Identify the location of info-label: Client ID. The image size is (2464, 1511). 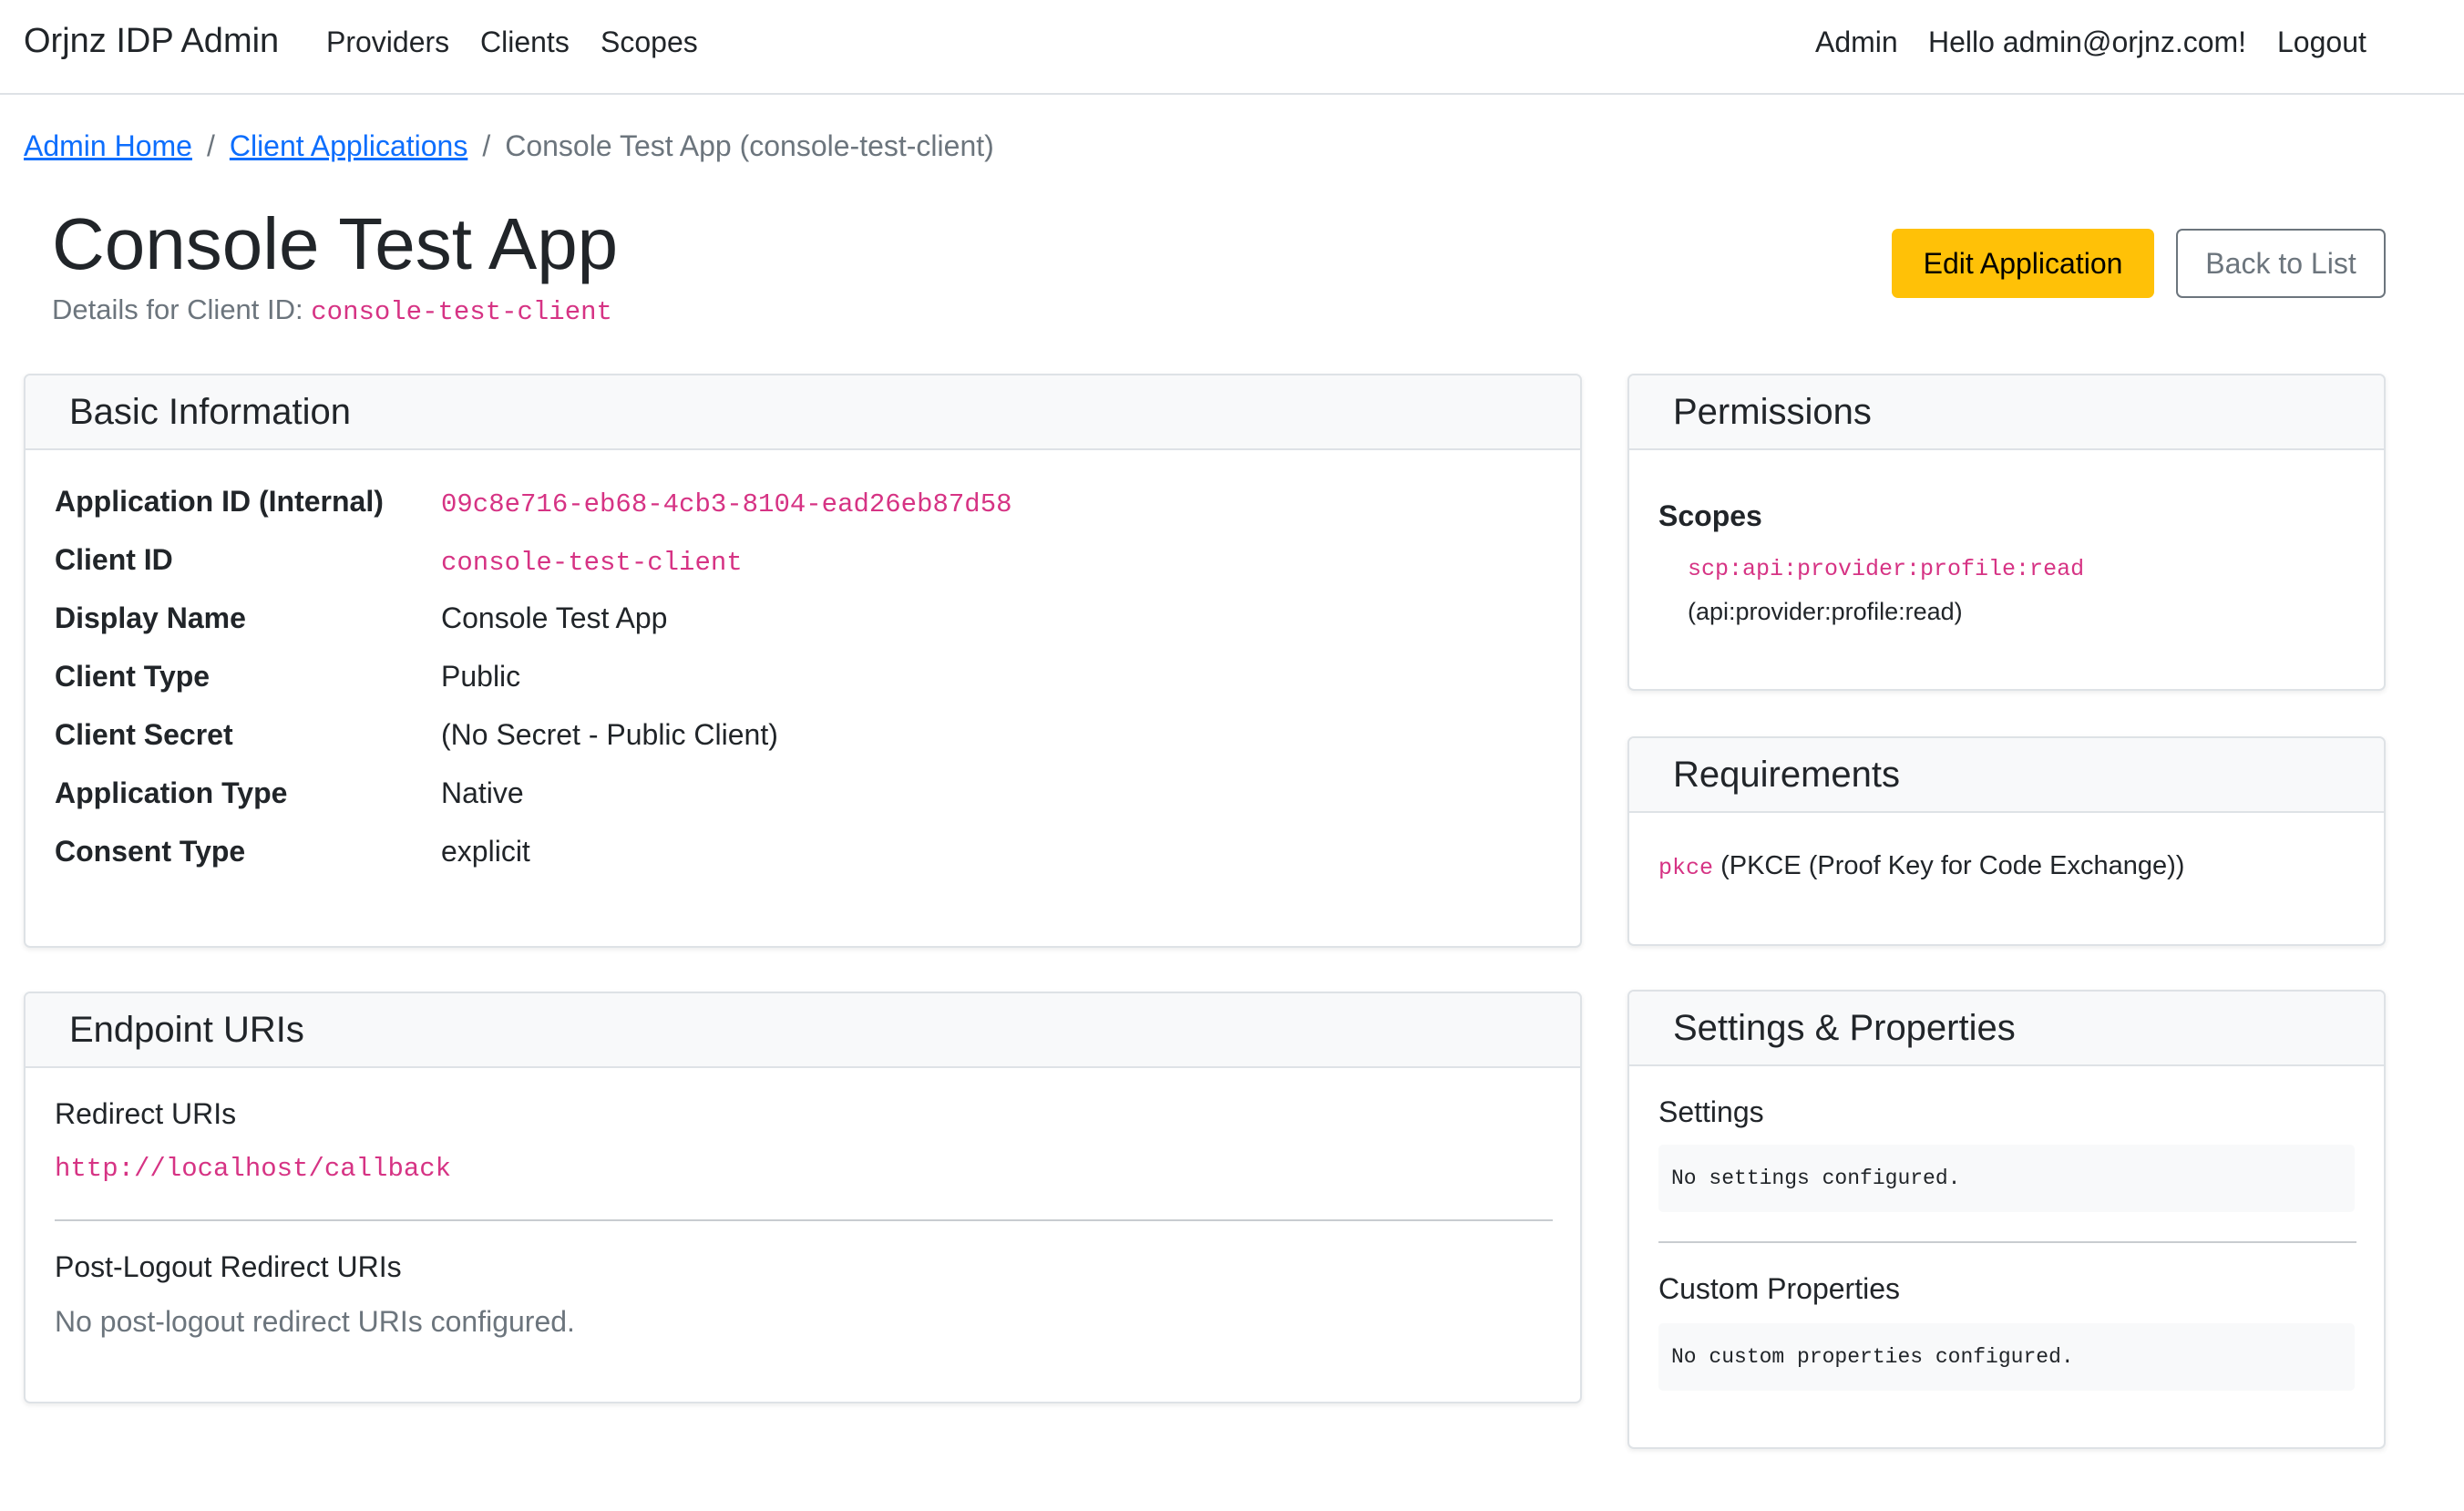
(114, 559).